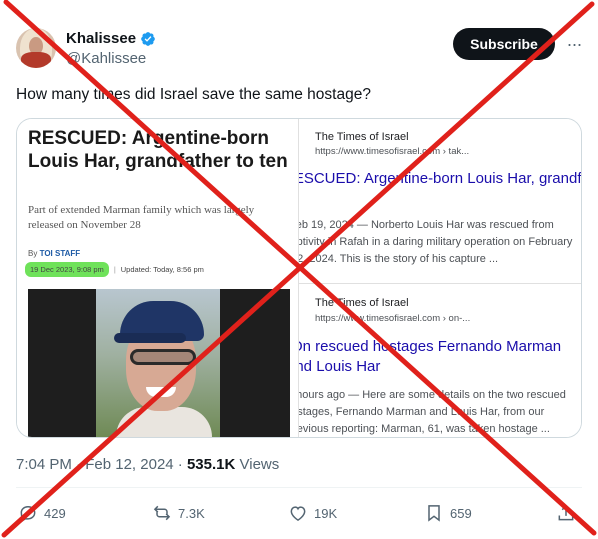 The width and height of the screenshot is (598, 539). What do you see at coordinates (33, 253) in the screenshot?
I see `byline-prefix: By` at bounding box center [33, 253].